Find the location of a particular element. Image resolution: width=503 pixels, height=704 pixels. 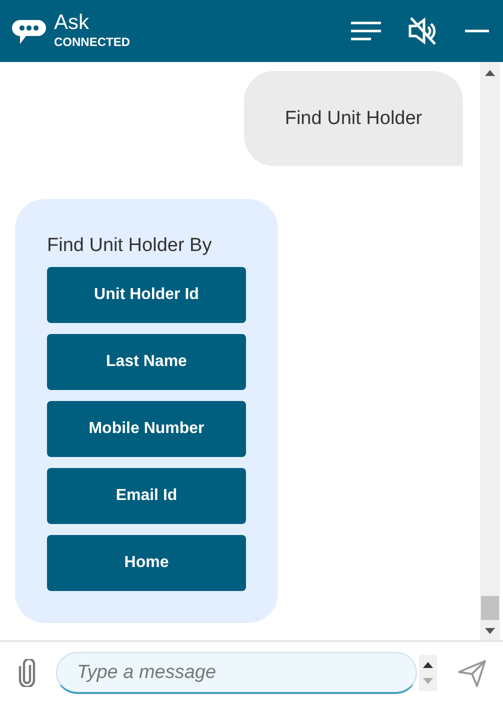

option-button: Mobile Number is located at coordinates (146, 429).